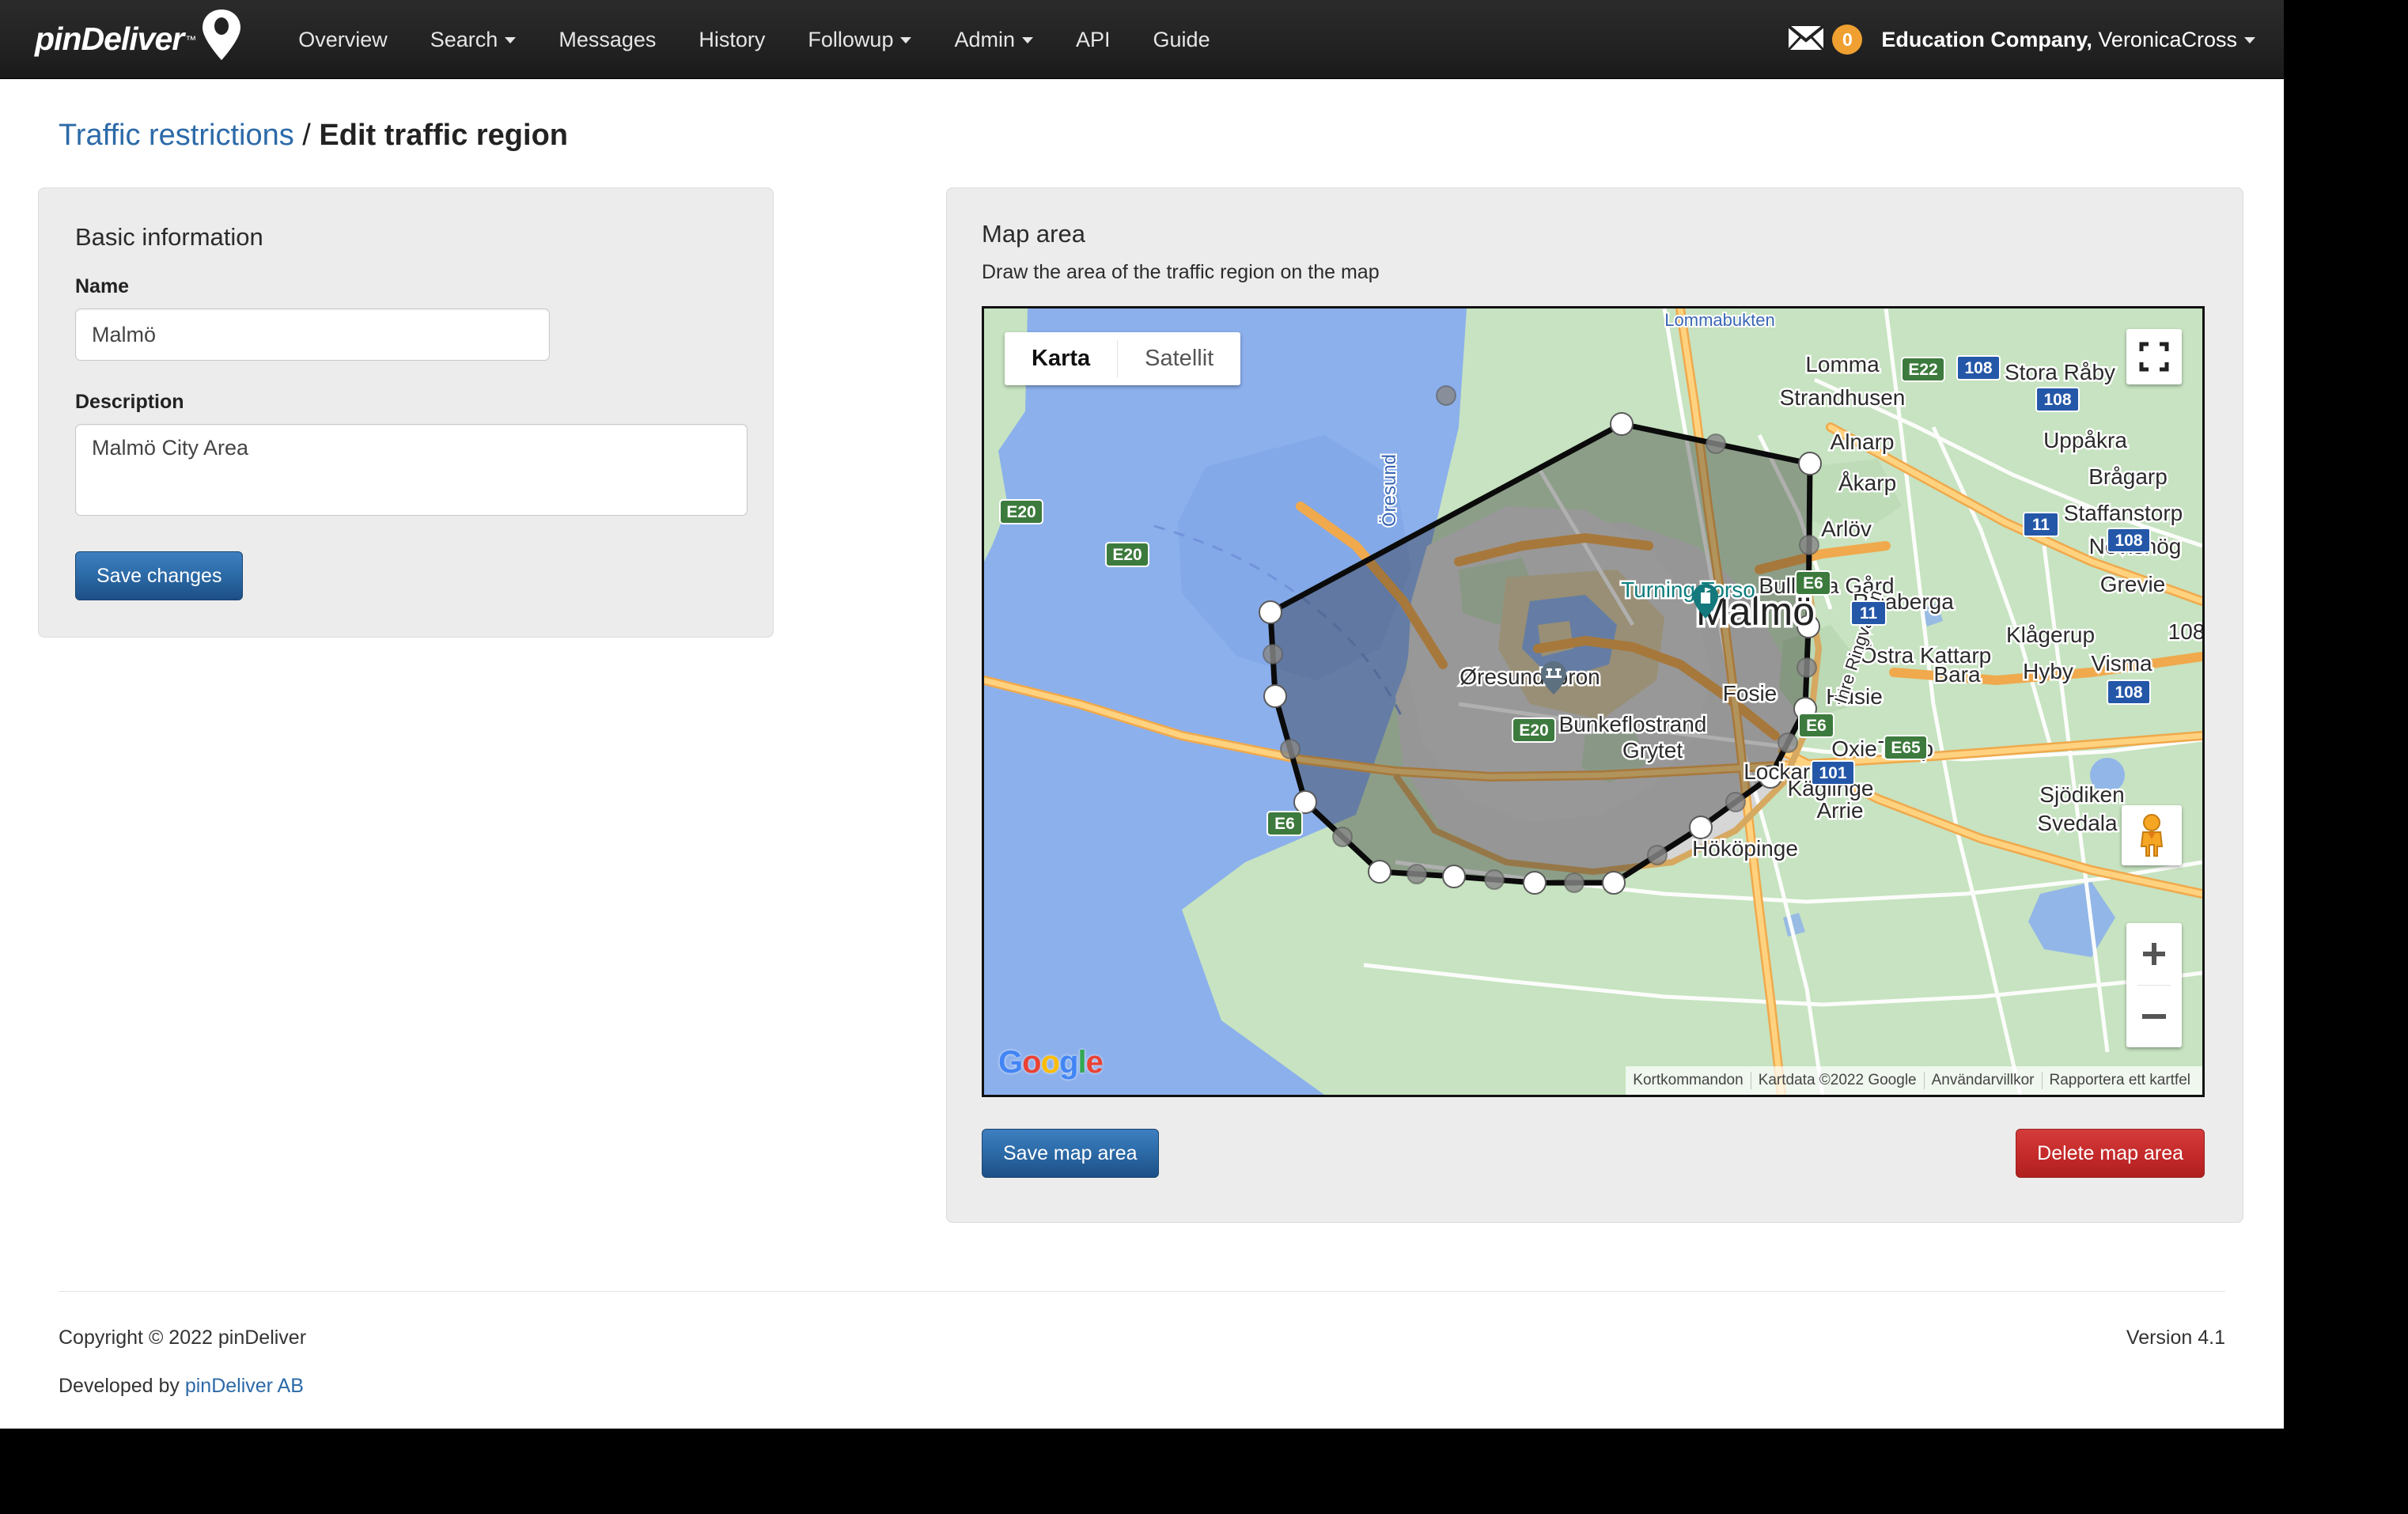  Describe the element at coordinates (1061, 358) in the screenshot. I see `map-type-karta: Karta` at that location.